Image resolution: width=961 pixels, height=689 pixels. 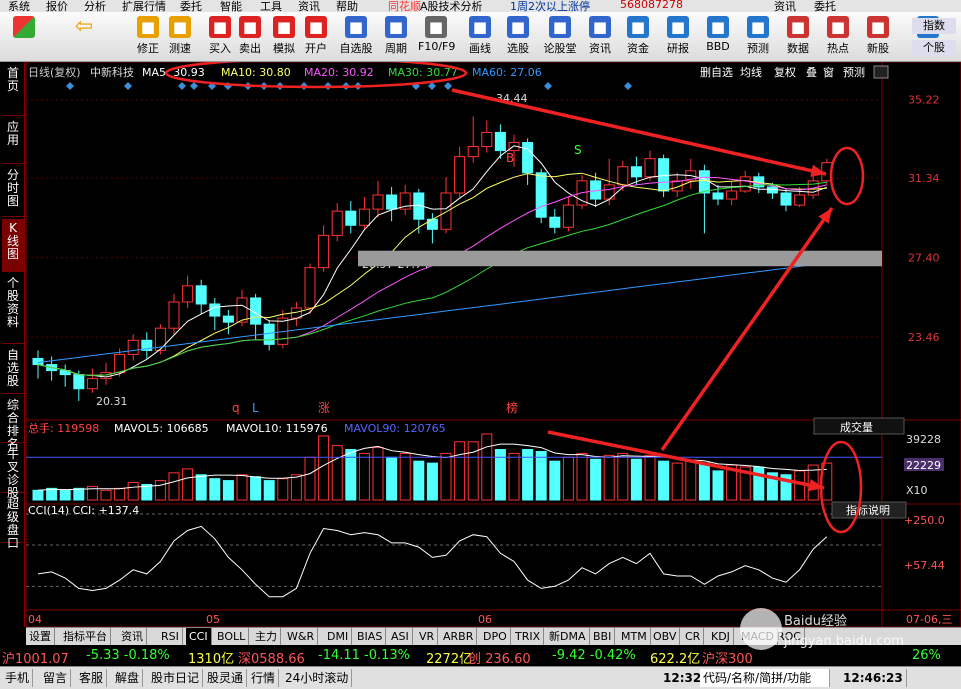 I want to click on index-button: 指数, so click(x=934, y=26).